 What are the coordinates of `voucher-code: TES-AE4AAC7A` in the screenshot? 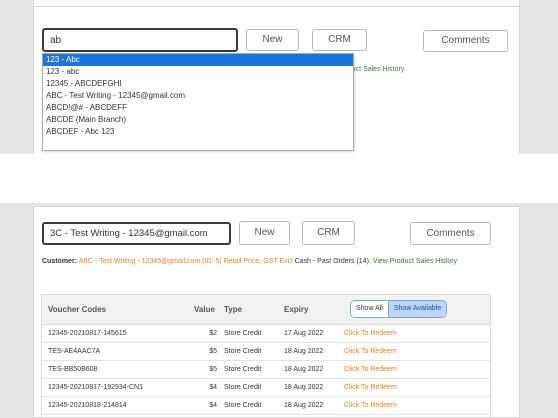 It's located at (74, 351).